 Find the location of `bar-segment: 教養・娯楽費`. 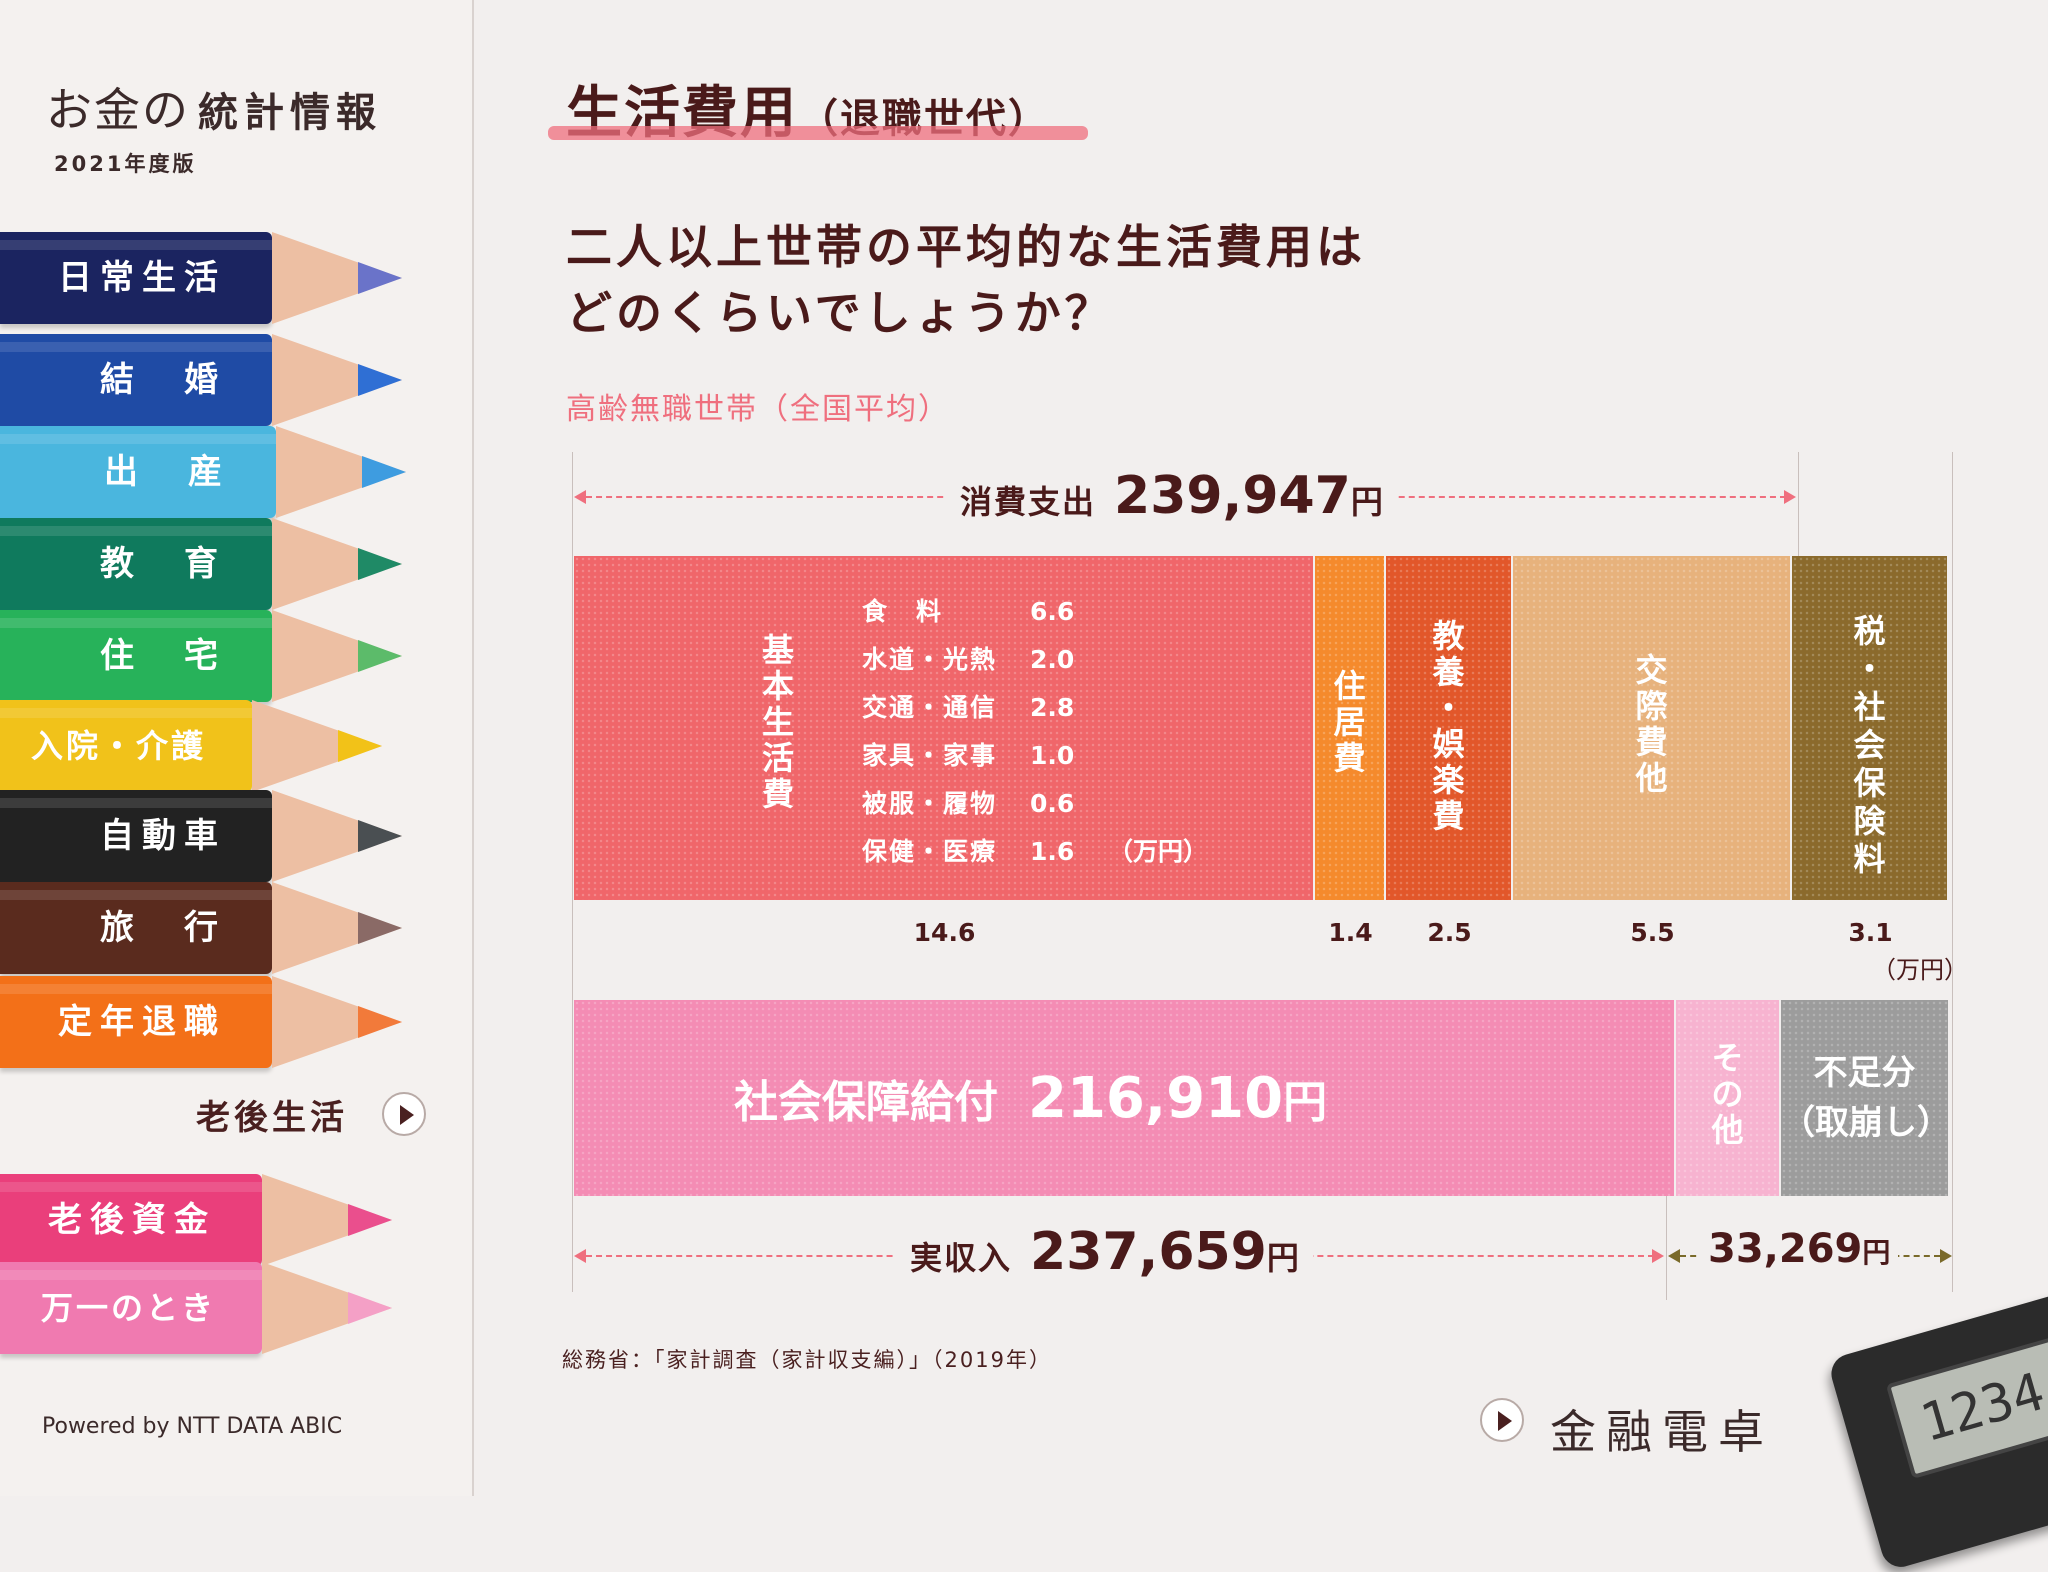

bar-segment: 教養・娯楽費 is located at coordinates (1448, 728).